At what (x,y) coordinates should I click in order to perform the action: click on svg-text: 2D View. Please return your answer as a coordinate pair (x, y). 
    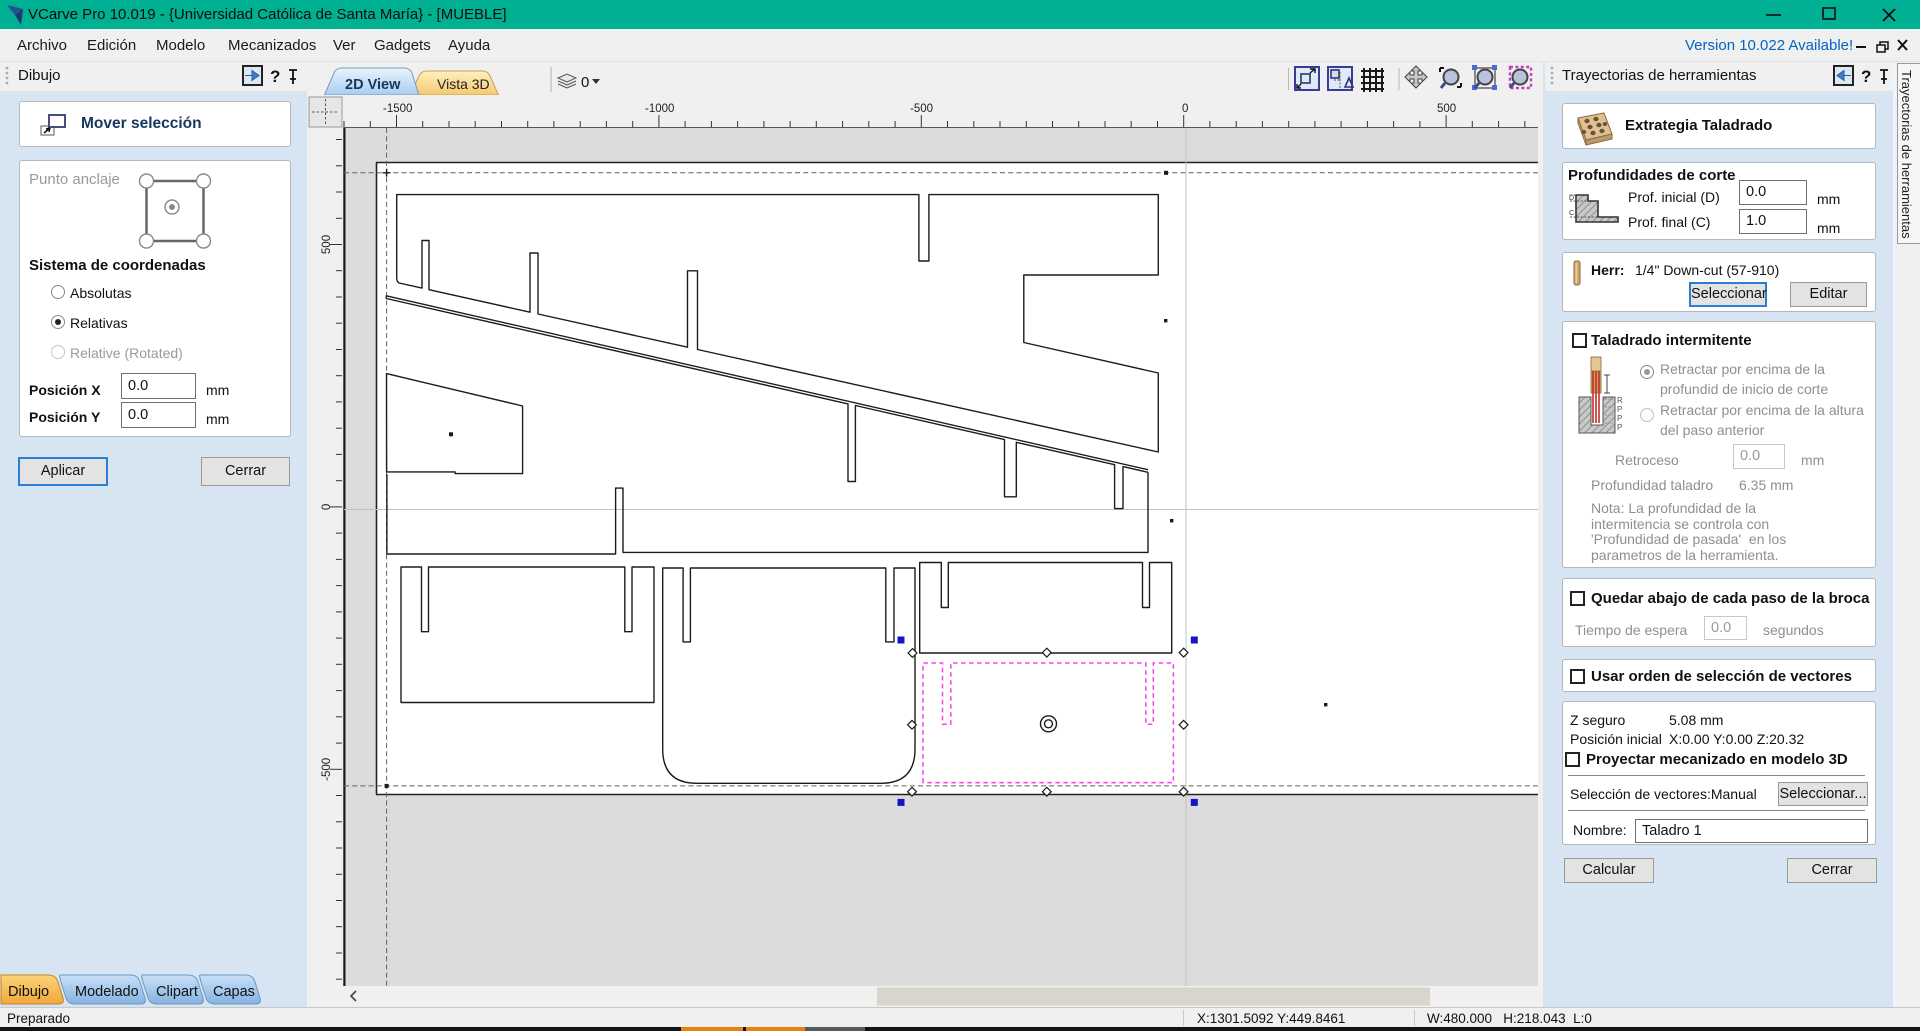
    Looking at the image, I should click on (373, 85).